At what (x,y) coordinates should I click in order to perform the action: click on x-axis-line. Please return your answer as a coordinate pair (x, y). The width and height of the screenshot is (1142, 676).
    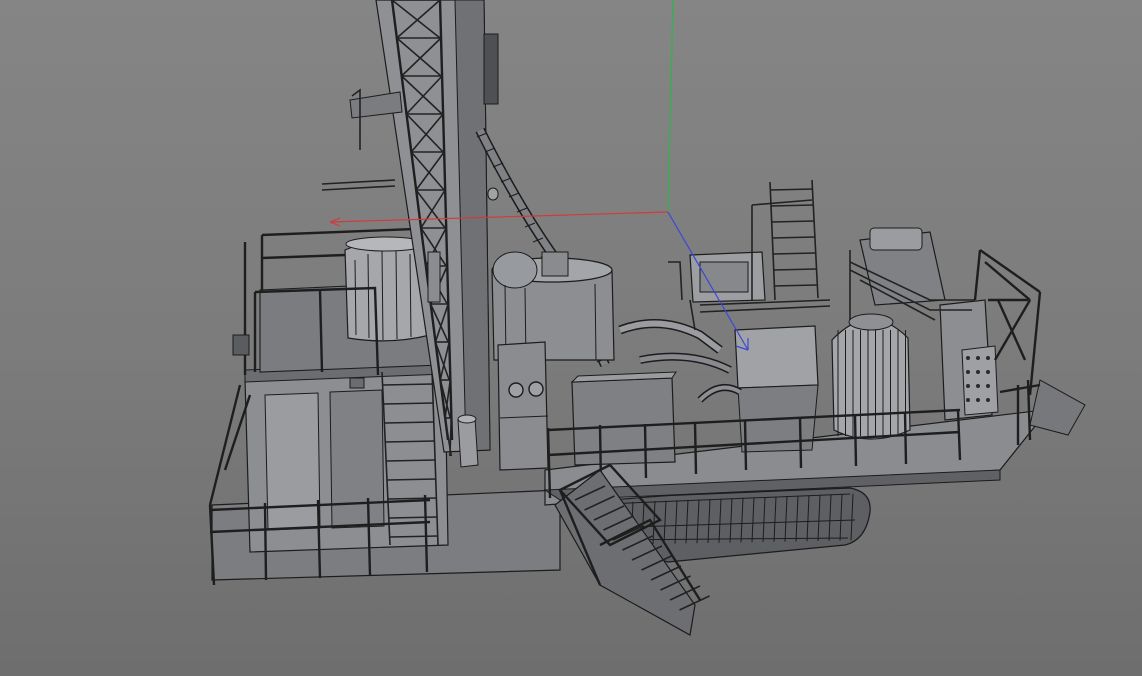
    Looking at the image, I should click on (499, 217).